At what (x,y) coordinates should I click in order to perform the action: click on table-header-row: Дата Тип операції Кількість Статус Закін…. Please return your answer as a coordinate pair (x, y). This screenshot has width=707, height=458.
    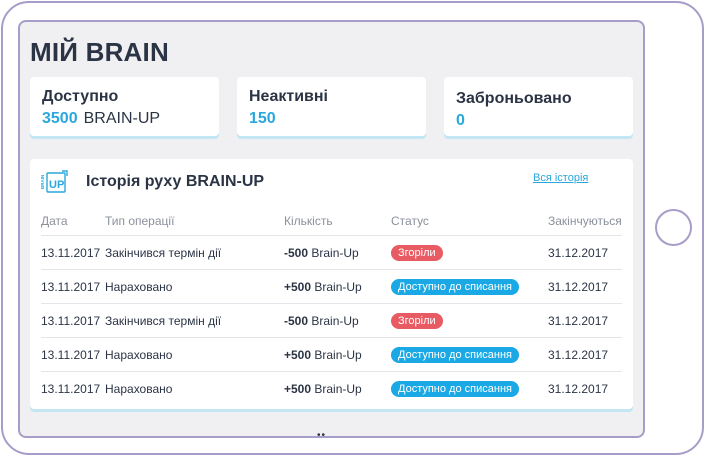
    Looking at the image, I should click on (331, 221).